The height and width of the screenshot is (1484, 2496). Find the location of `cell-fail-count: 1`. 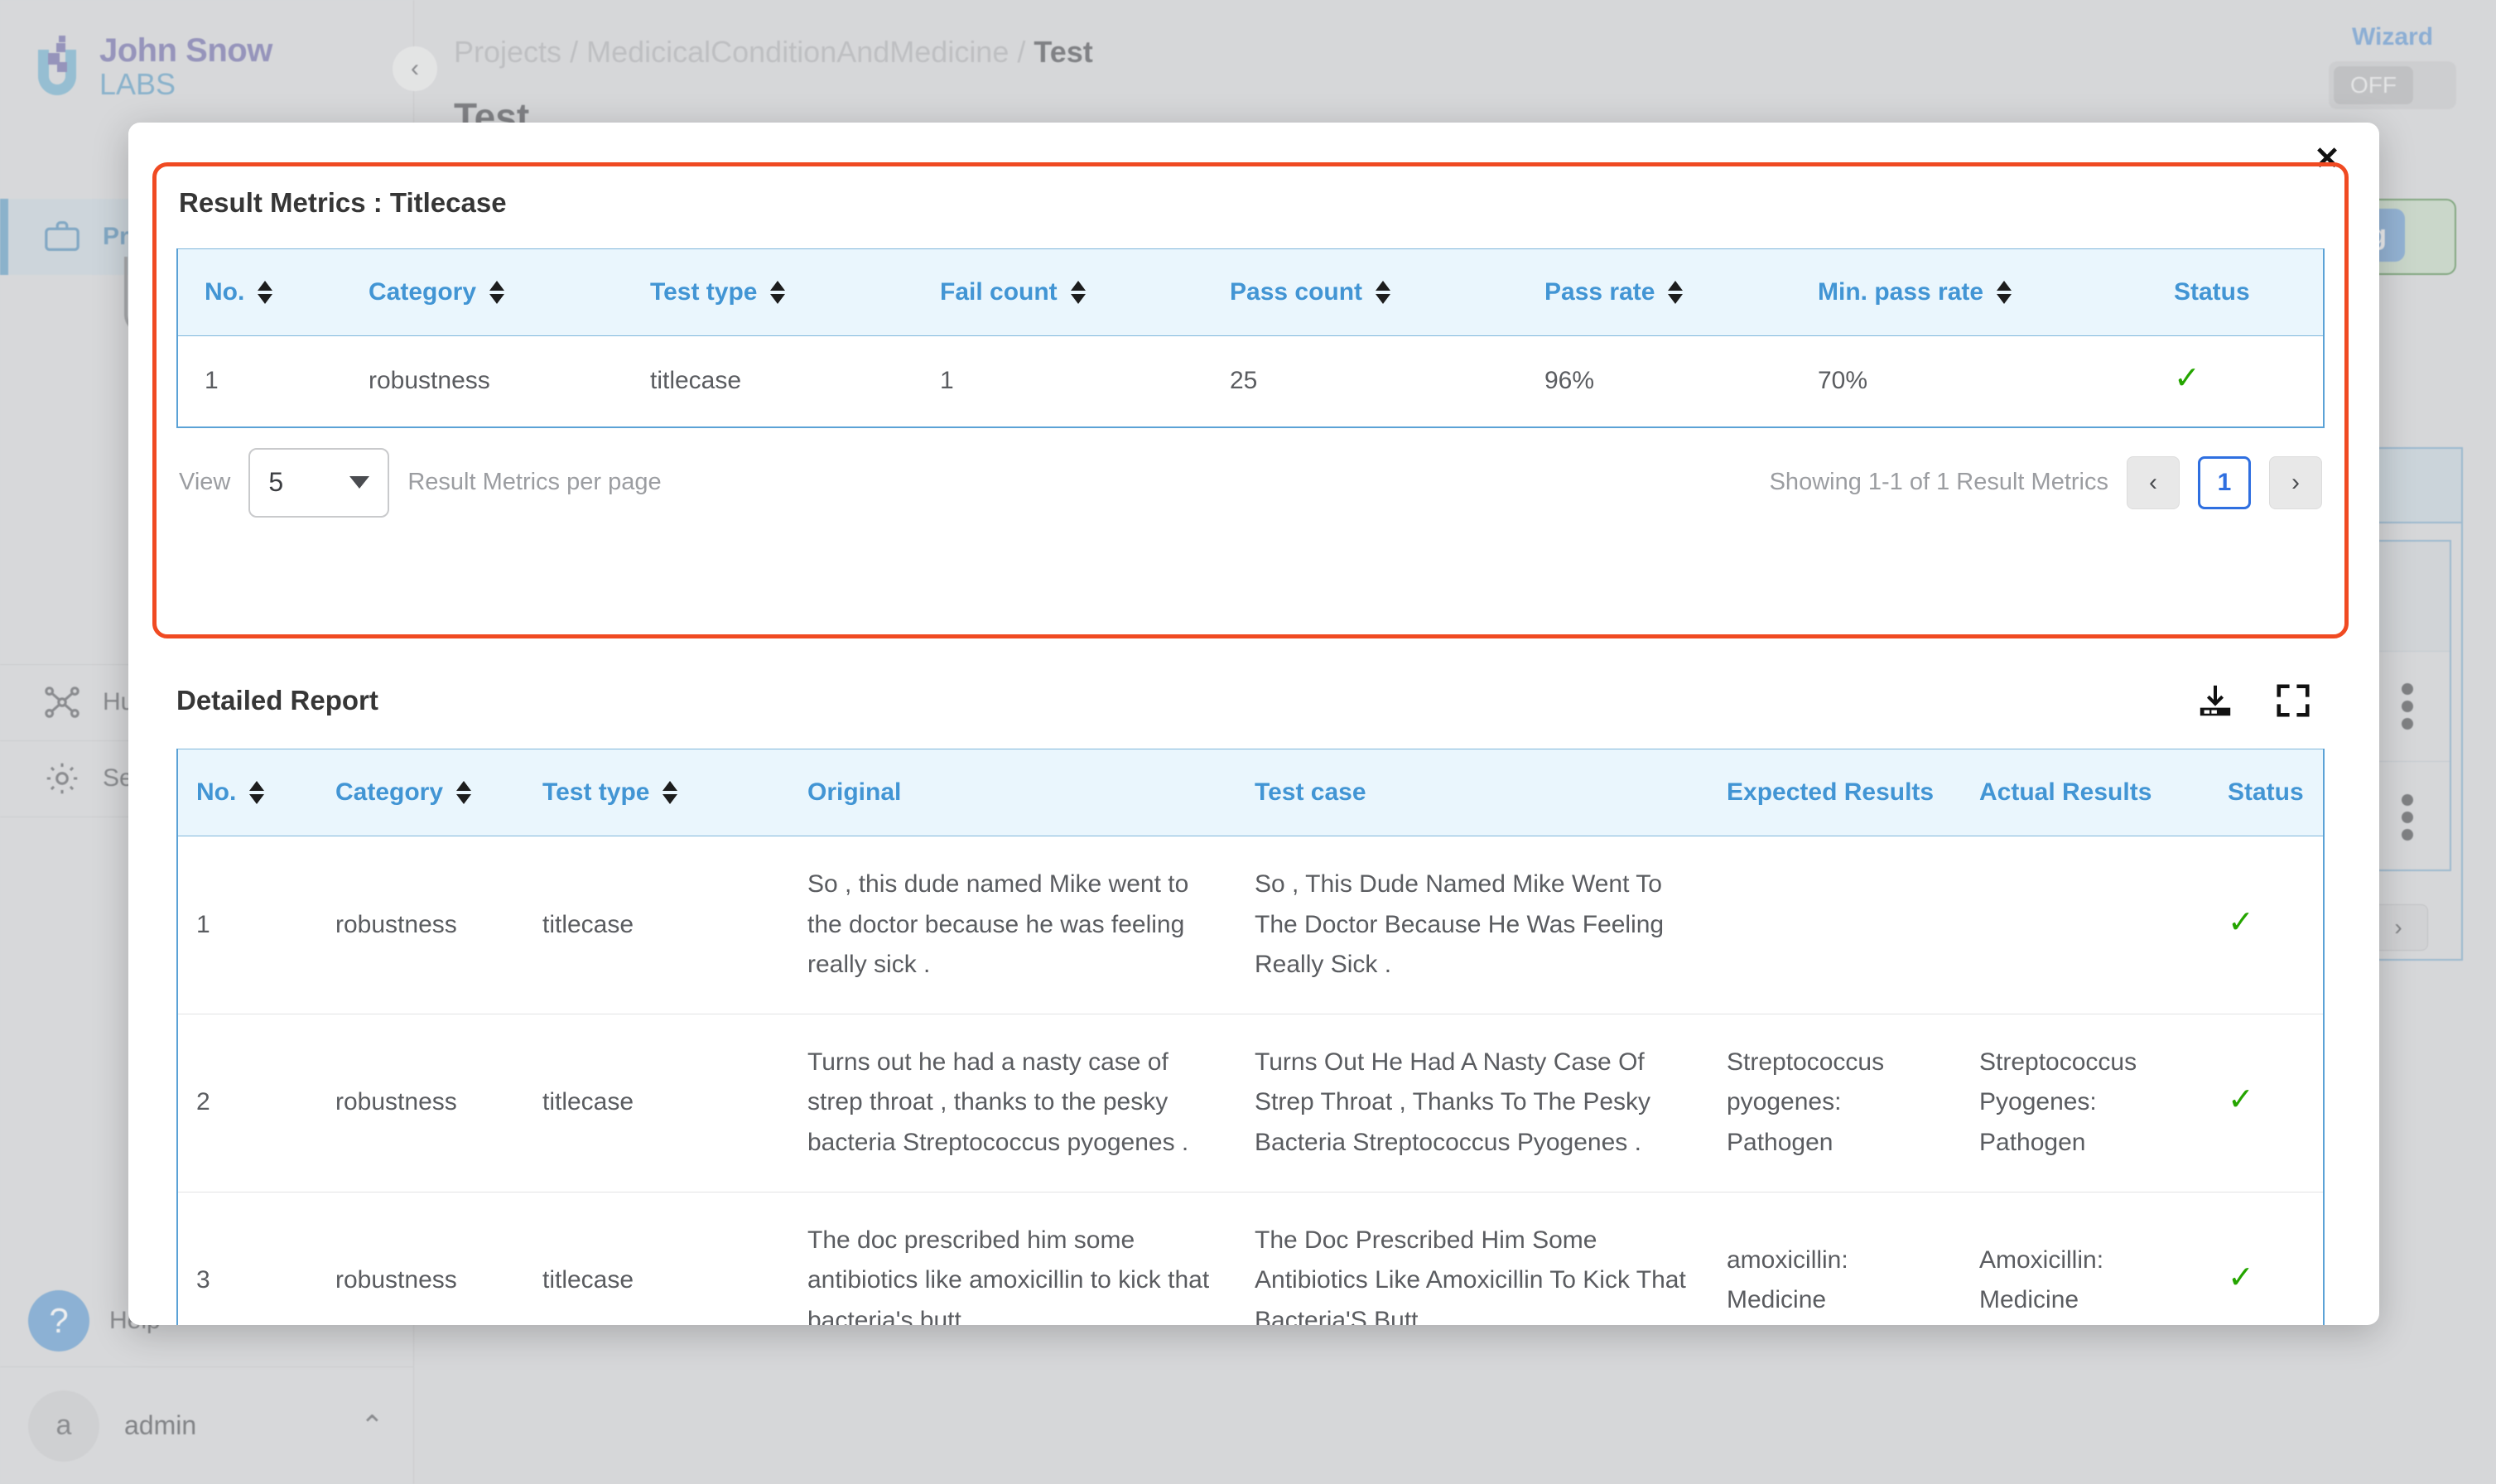

cell-fail-count: 1 is located at coordinates (947, 380).